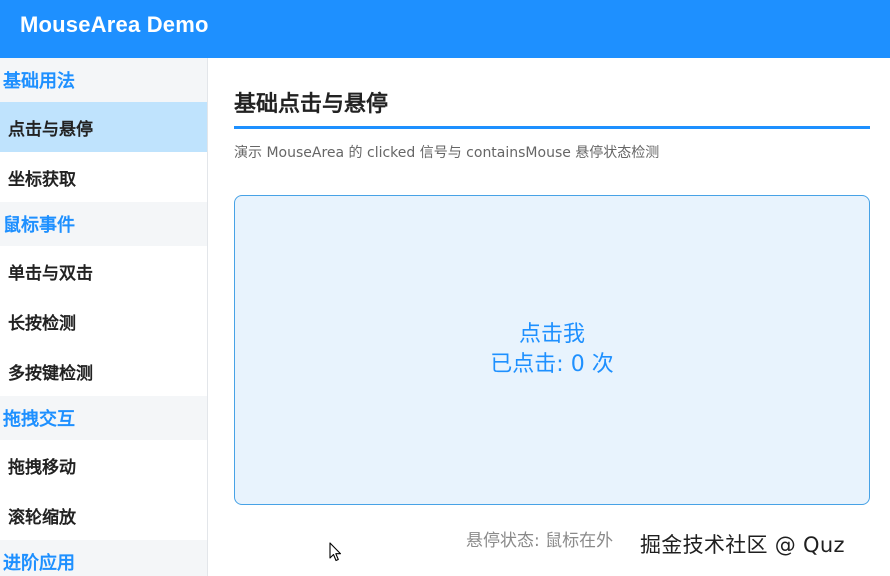 Image resolution: width=890 pixels, height=576 pixels. I want to click on app-header: MouseArea Demo, so click(445, 29).